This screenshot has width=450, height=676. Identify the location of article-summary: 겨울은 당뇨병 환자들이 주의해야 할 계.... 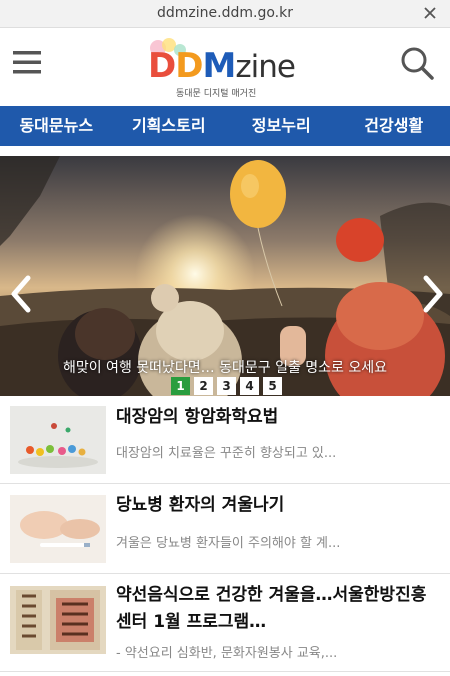
(228, 543).